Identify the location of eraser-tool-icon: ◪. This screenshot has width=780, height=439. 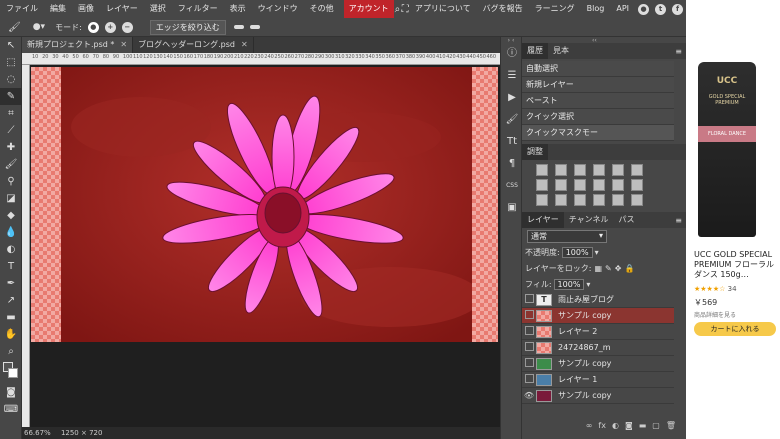
(11, 198).